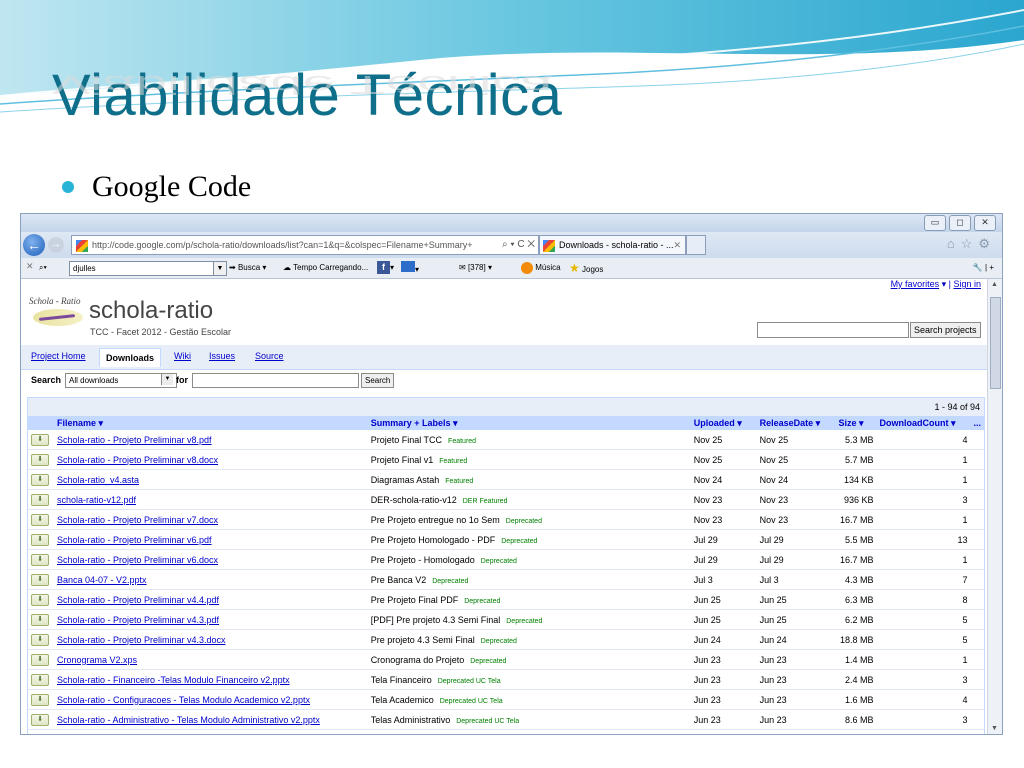 The width and height of the screenshot is (1024, 768). Describe the element at coordinates (182, 356) in the screenshot. I see `tab-wiki: Wiki` at that location.